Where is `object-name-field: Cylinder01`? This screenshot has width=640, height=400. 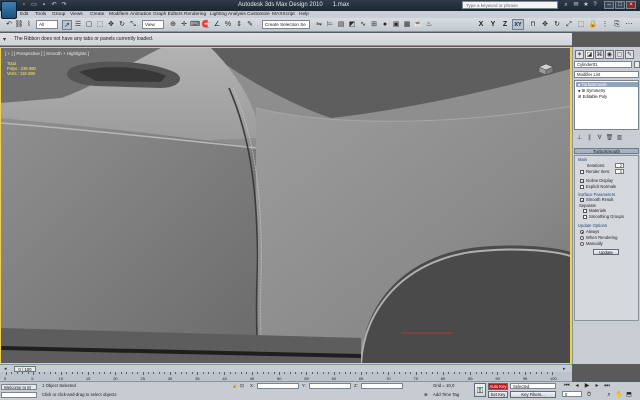 object-name-field: Cylinder01 is located at coordinates (603, 64).